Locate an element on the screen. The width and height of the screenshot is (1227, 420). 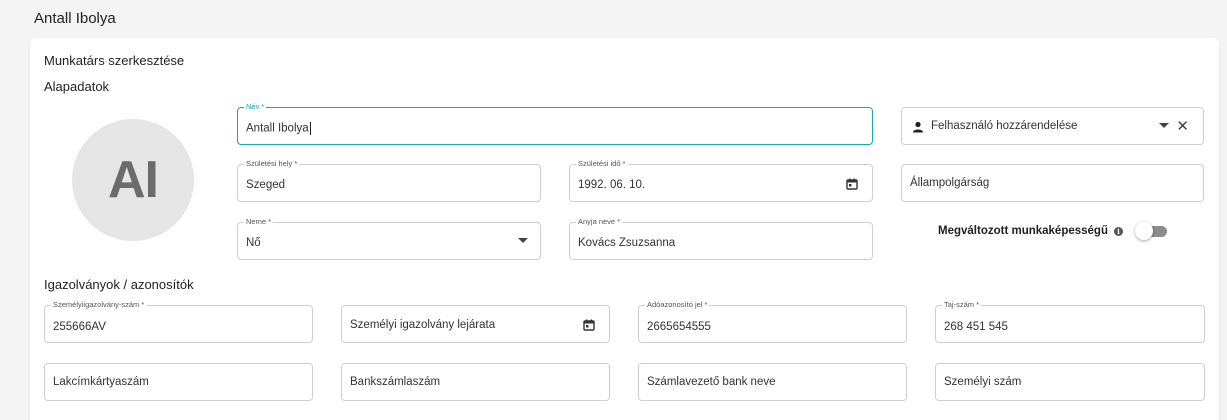
user-assign-select: Felhasználó hozzárendelése ✕ is located at coordinates (1052, 126).